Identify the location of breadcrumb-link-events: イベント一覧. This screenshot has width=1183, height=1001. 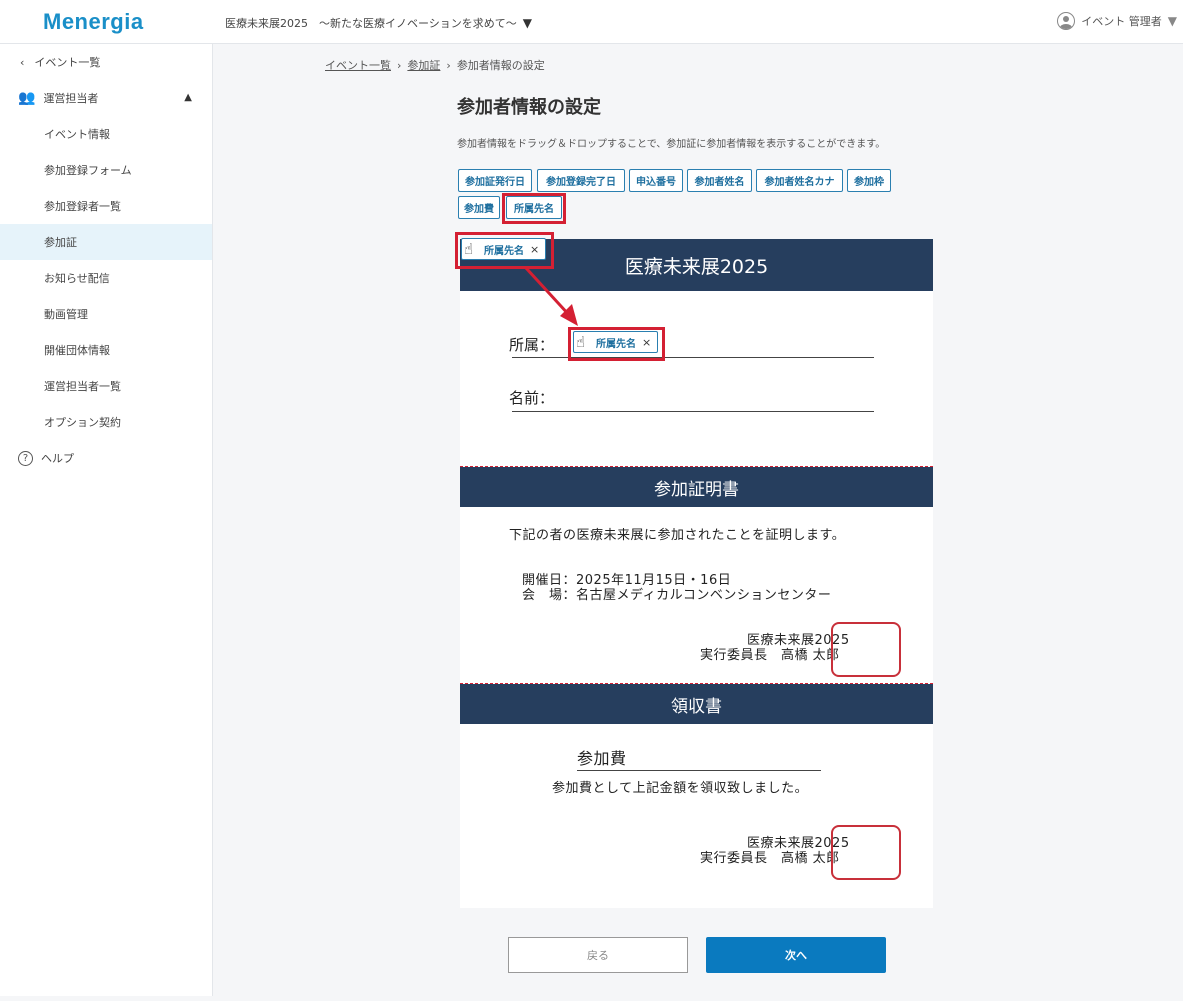
(358, 65).